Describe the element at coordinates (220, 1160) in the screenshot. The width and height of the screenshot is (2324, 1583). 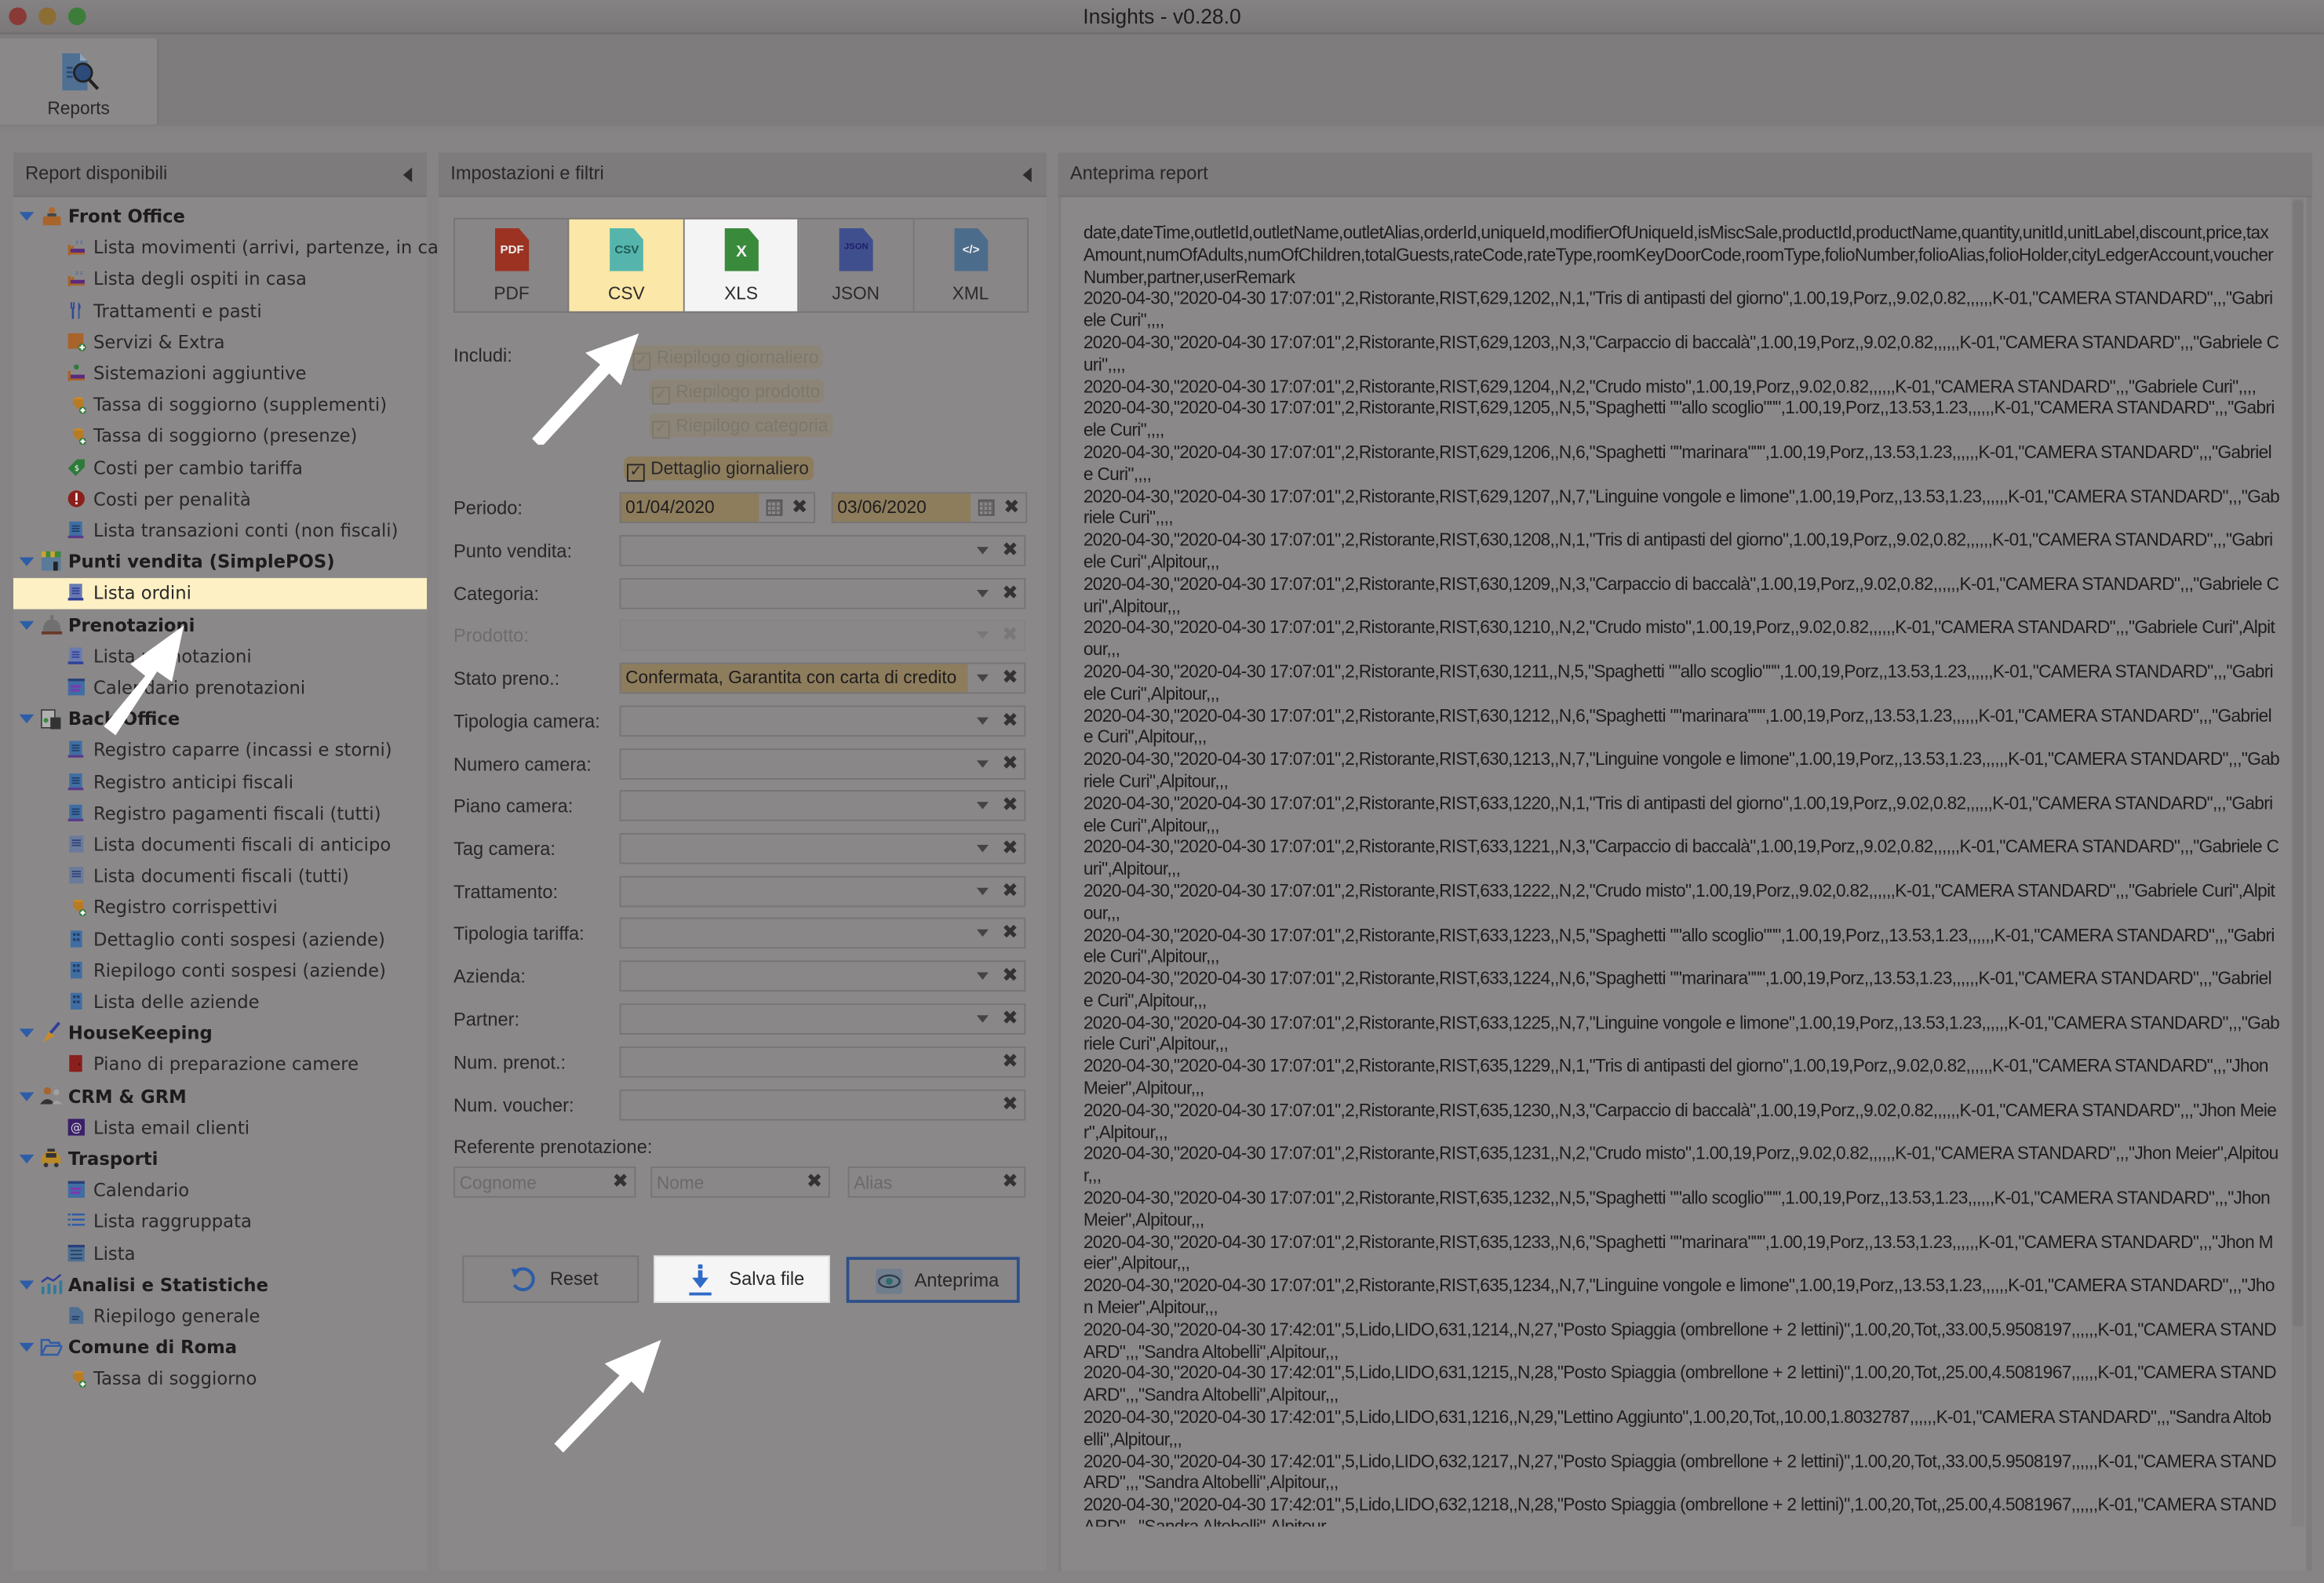
I see `tree-group-6: Trasporti` at that location.